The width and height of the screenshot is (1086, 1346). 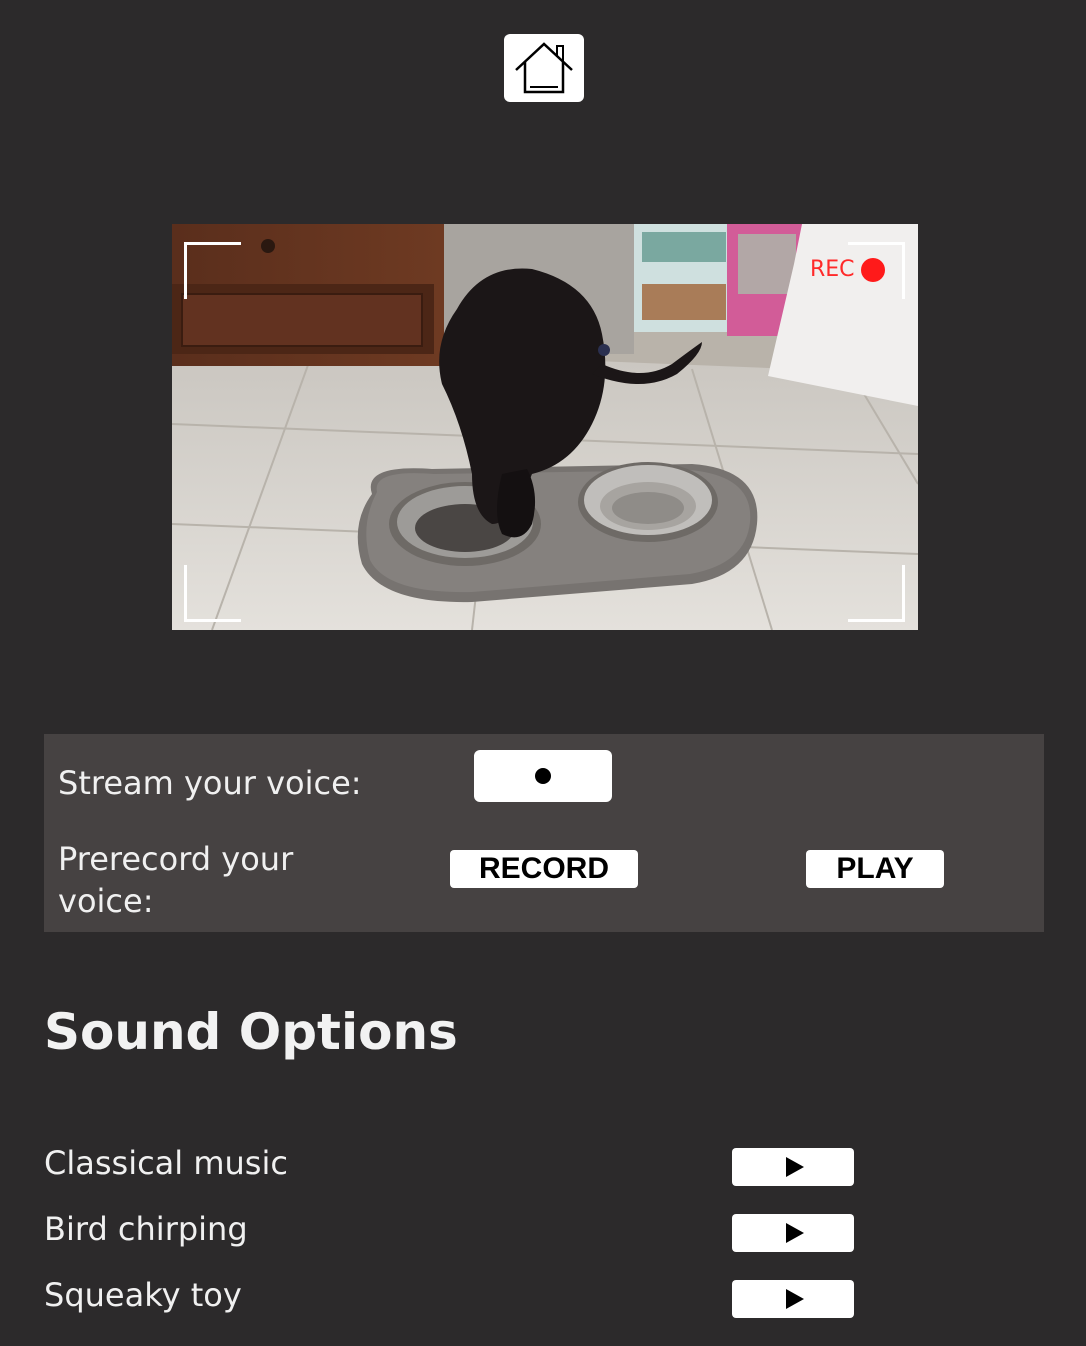 I want to click on dot-icon, so click(x=543, y=776).